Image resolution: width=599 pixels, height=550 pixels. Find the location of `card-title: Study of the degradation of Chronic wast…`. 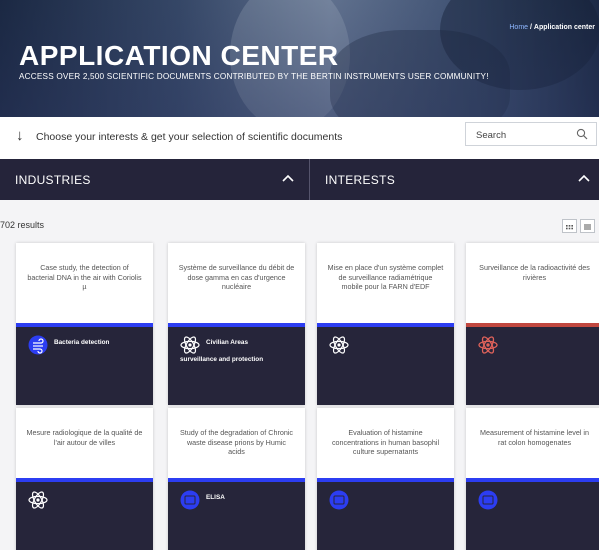

card-title: Study of the degradation of Chronic wast… is located at coordinates (236, 442).